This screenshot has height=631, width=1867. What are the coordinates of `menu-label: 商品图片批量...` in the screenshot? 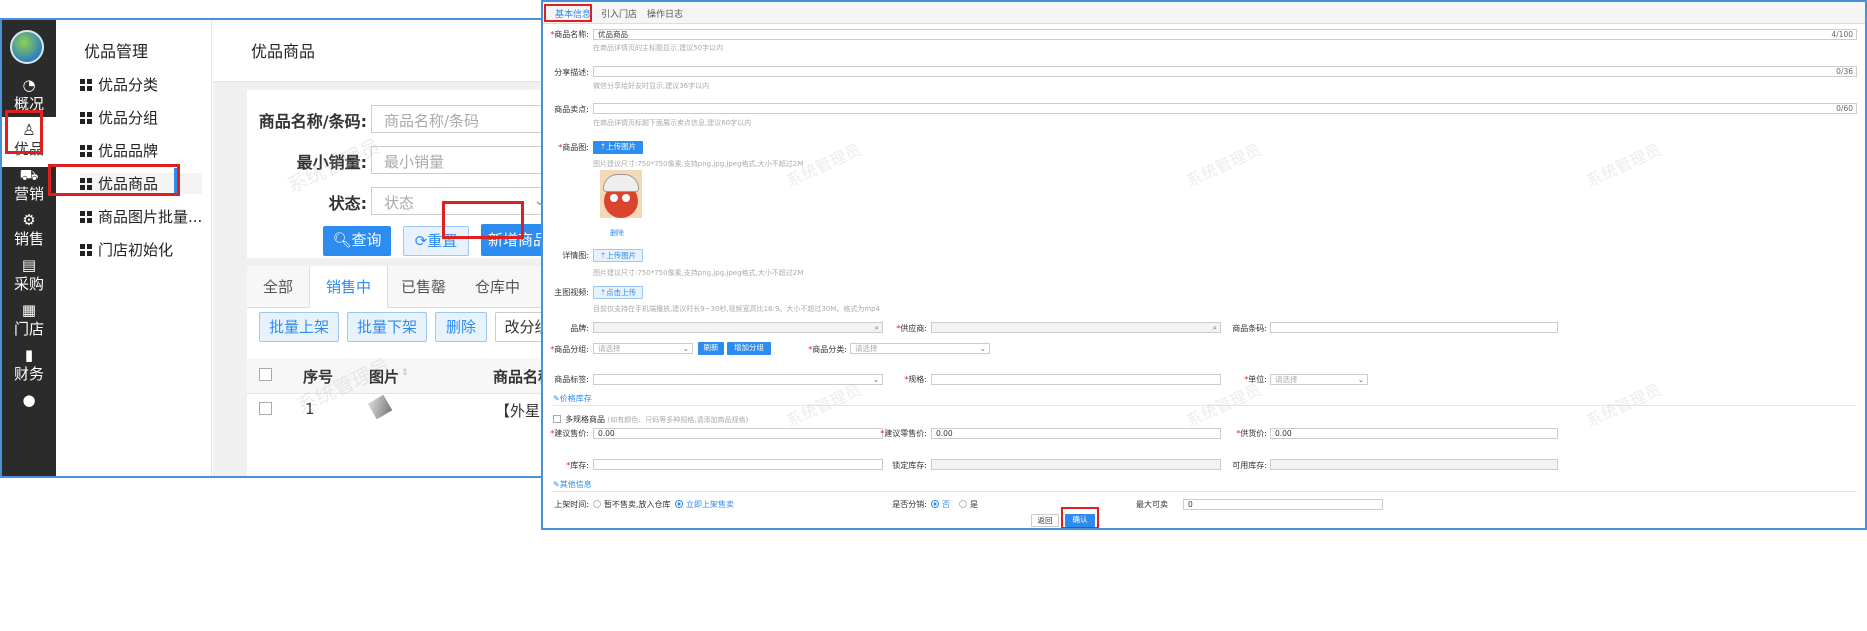 It's located at (150, 217).